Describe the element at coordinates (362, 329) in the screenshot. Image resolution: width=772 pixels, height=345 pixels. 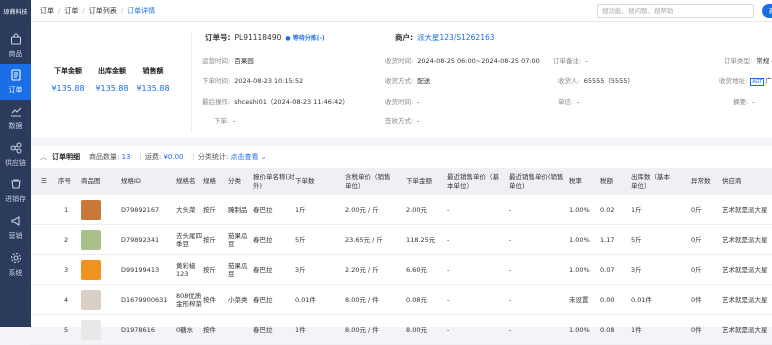
I see `cell-price: 8.00元 / 件` at that location.